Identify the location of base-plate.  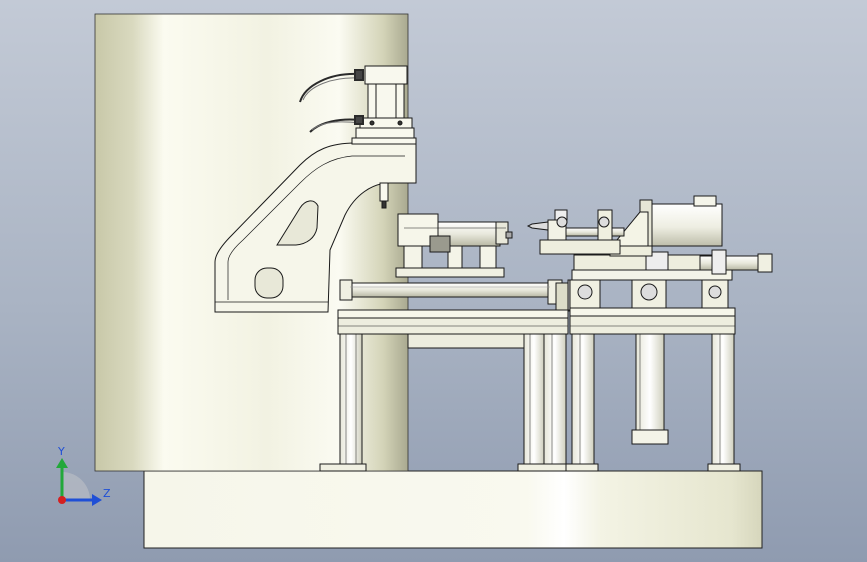
(453, 509).